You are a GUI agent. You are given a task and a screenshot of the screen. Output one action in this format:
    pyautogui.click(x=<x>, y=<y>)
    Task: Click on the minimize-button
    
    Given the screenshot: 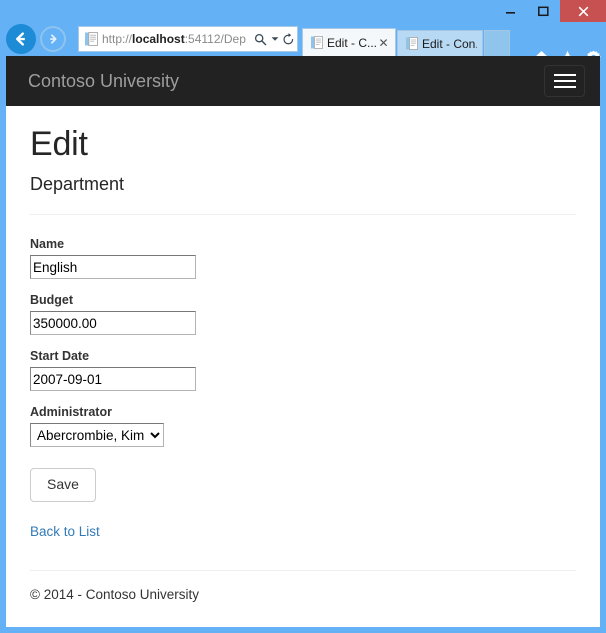 What is the action you would take?
    pyautogui.click(x=510, y=11)
    